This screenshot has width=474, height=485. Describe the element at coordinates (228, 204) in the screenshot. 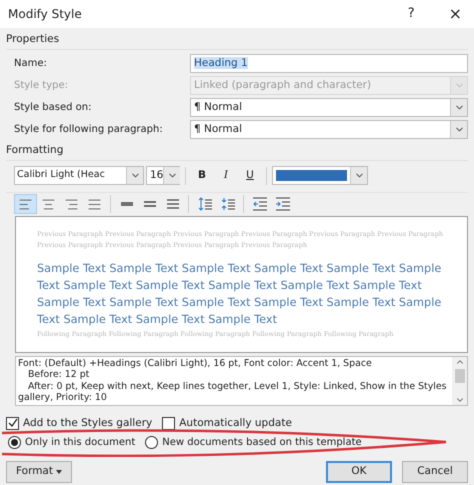

I see `decrease-spacing-icon` at that location.